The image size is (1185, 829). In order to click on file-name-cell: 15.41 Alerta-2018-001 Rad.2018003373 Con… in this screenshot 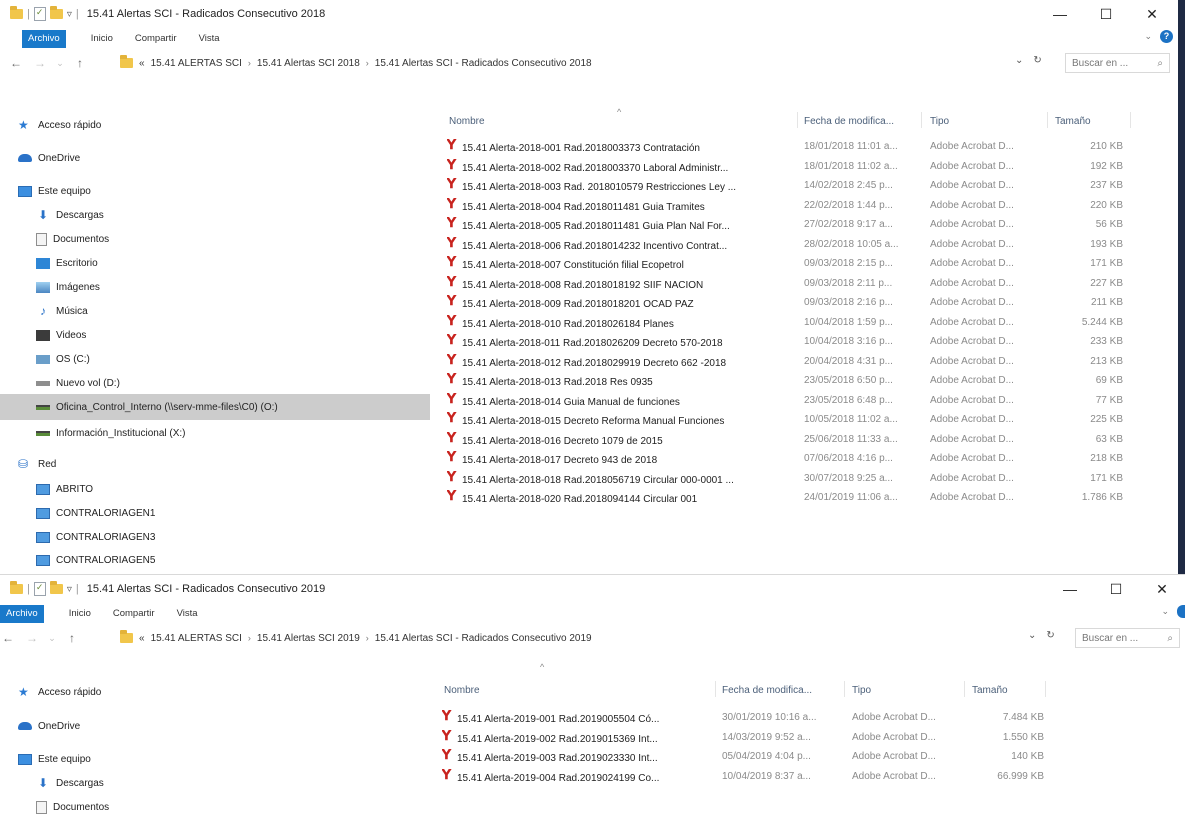, I will do `click(624, 147)`.